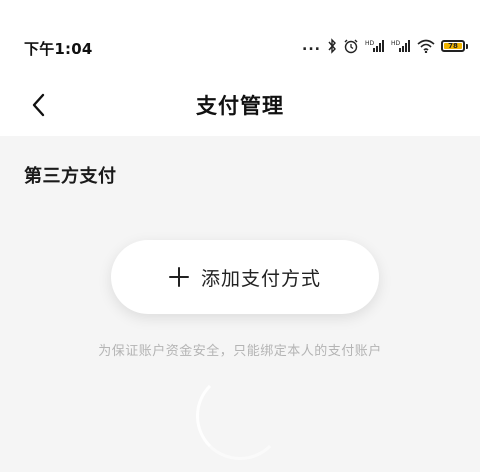  Describe the element at coordinates (351, 46) in the screenshot. I see `alarm-icon` at that location.